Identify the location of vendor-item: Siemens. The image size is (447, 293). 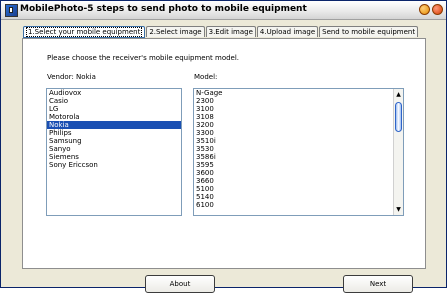
(114, 157).